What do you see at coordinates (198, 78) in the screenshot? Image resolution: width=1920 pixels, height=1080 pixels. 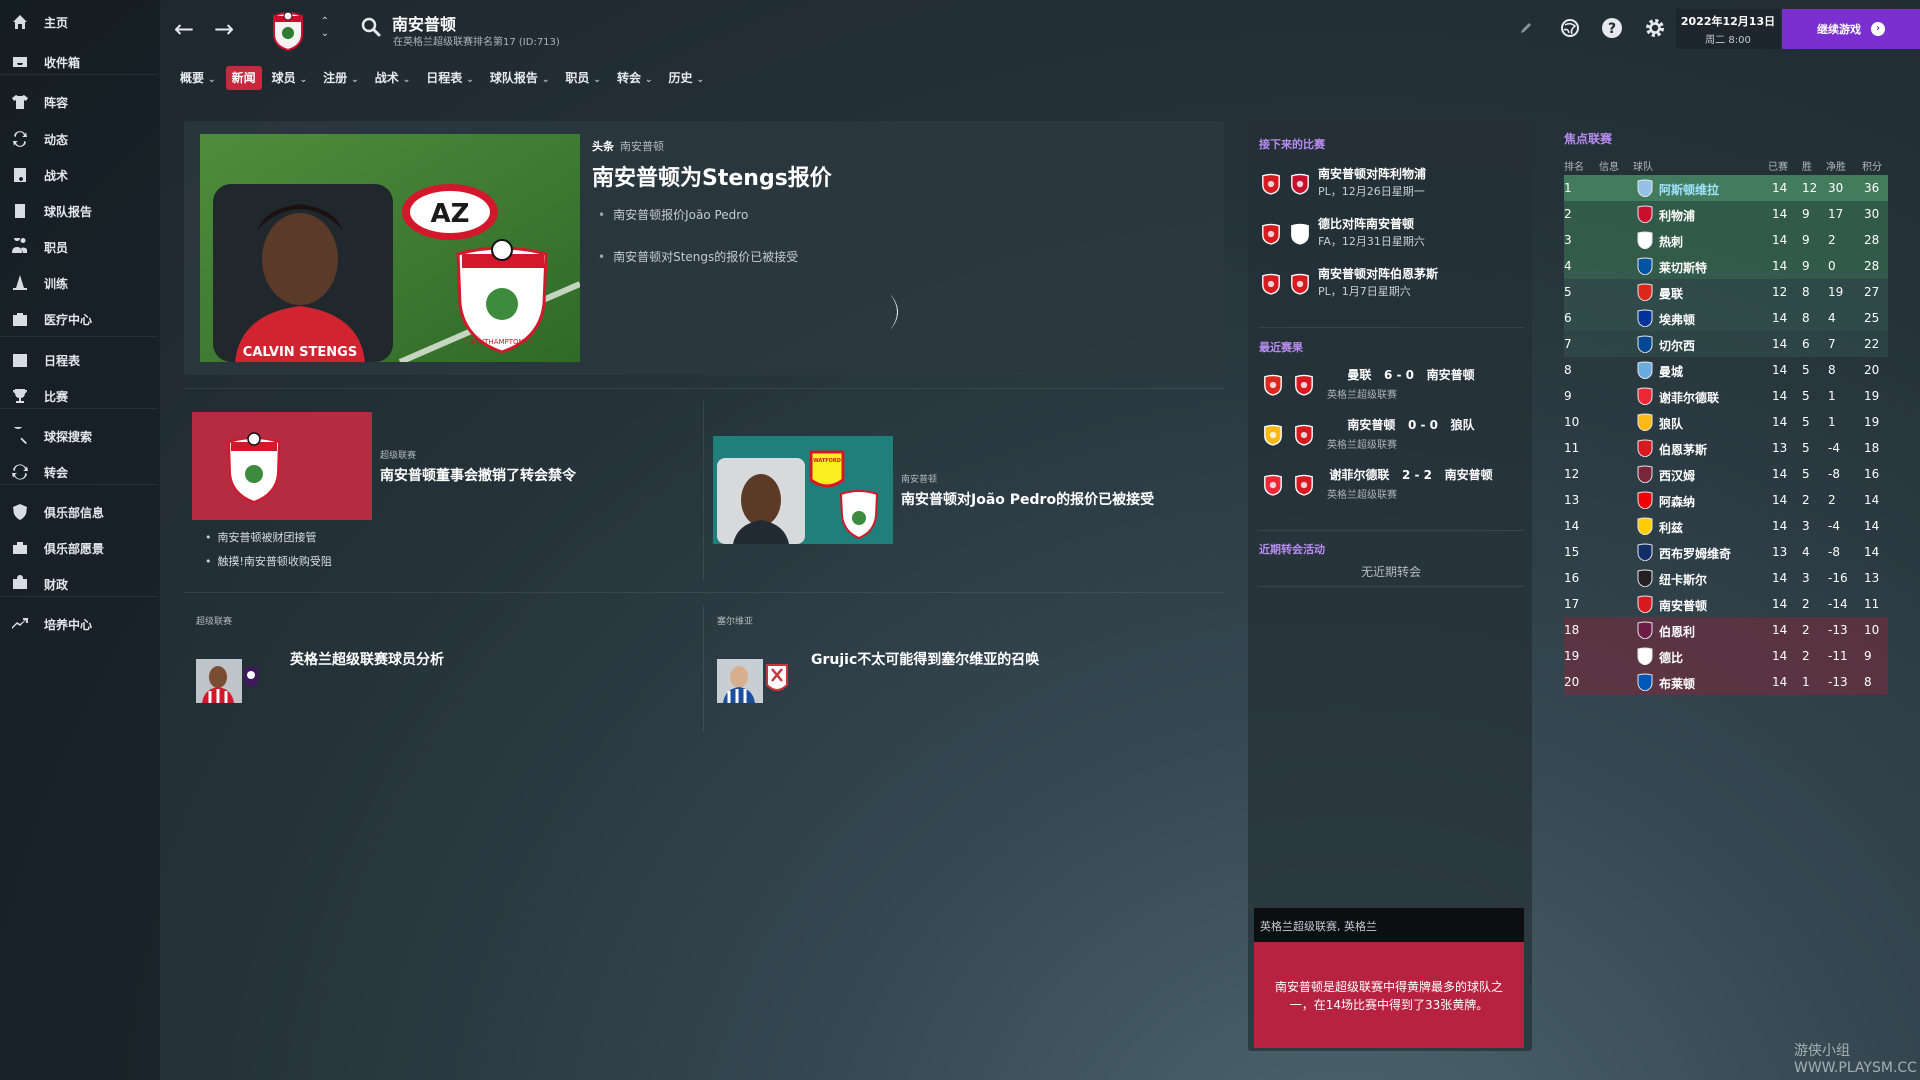 I see `nav-tab: 概要 ⌄` at bounding box center [198, 78].